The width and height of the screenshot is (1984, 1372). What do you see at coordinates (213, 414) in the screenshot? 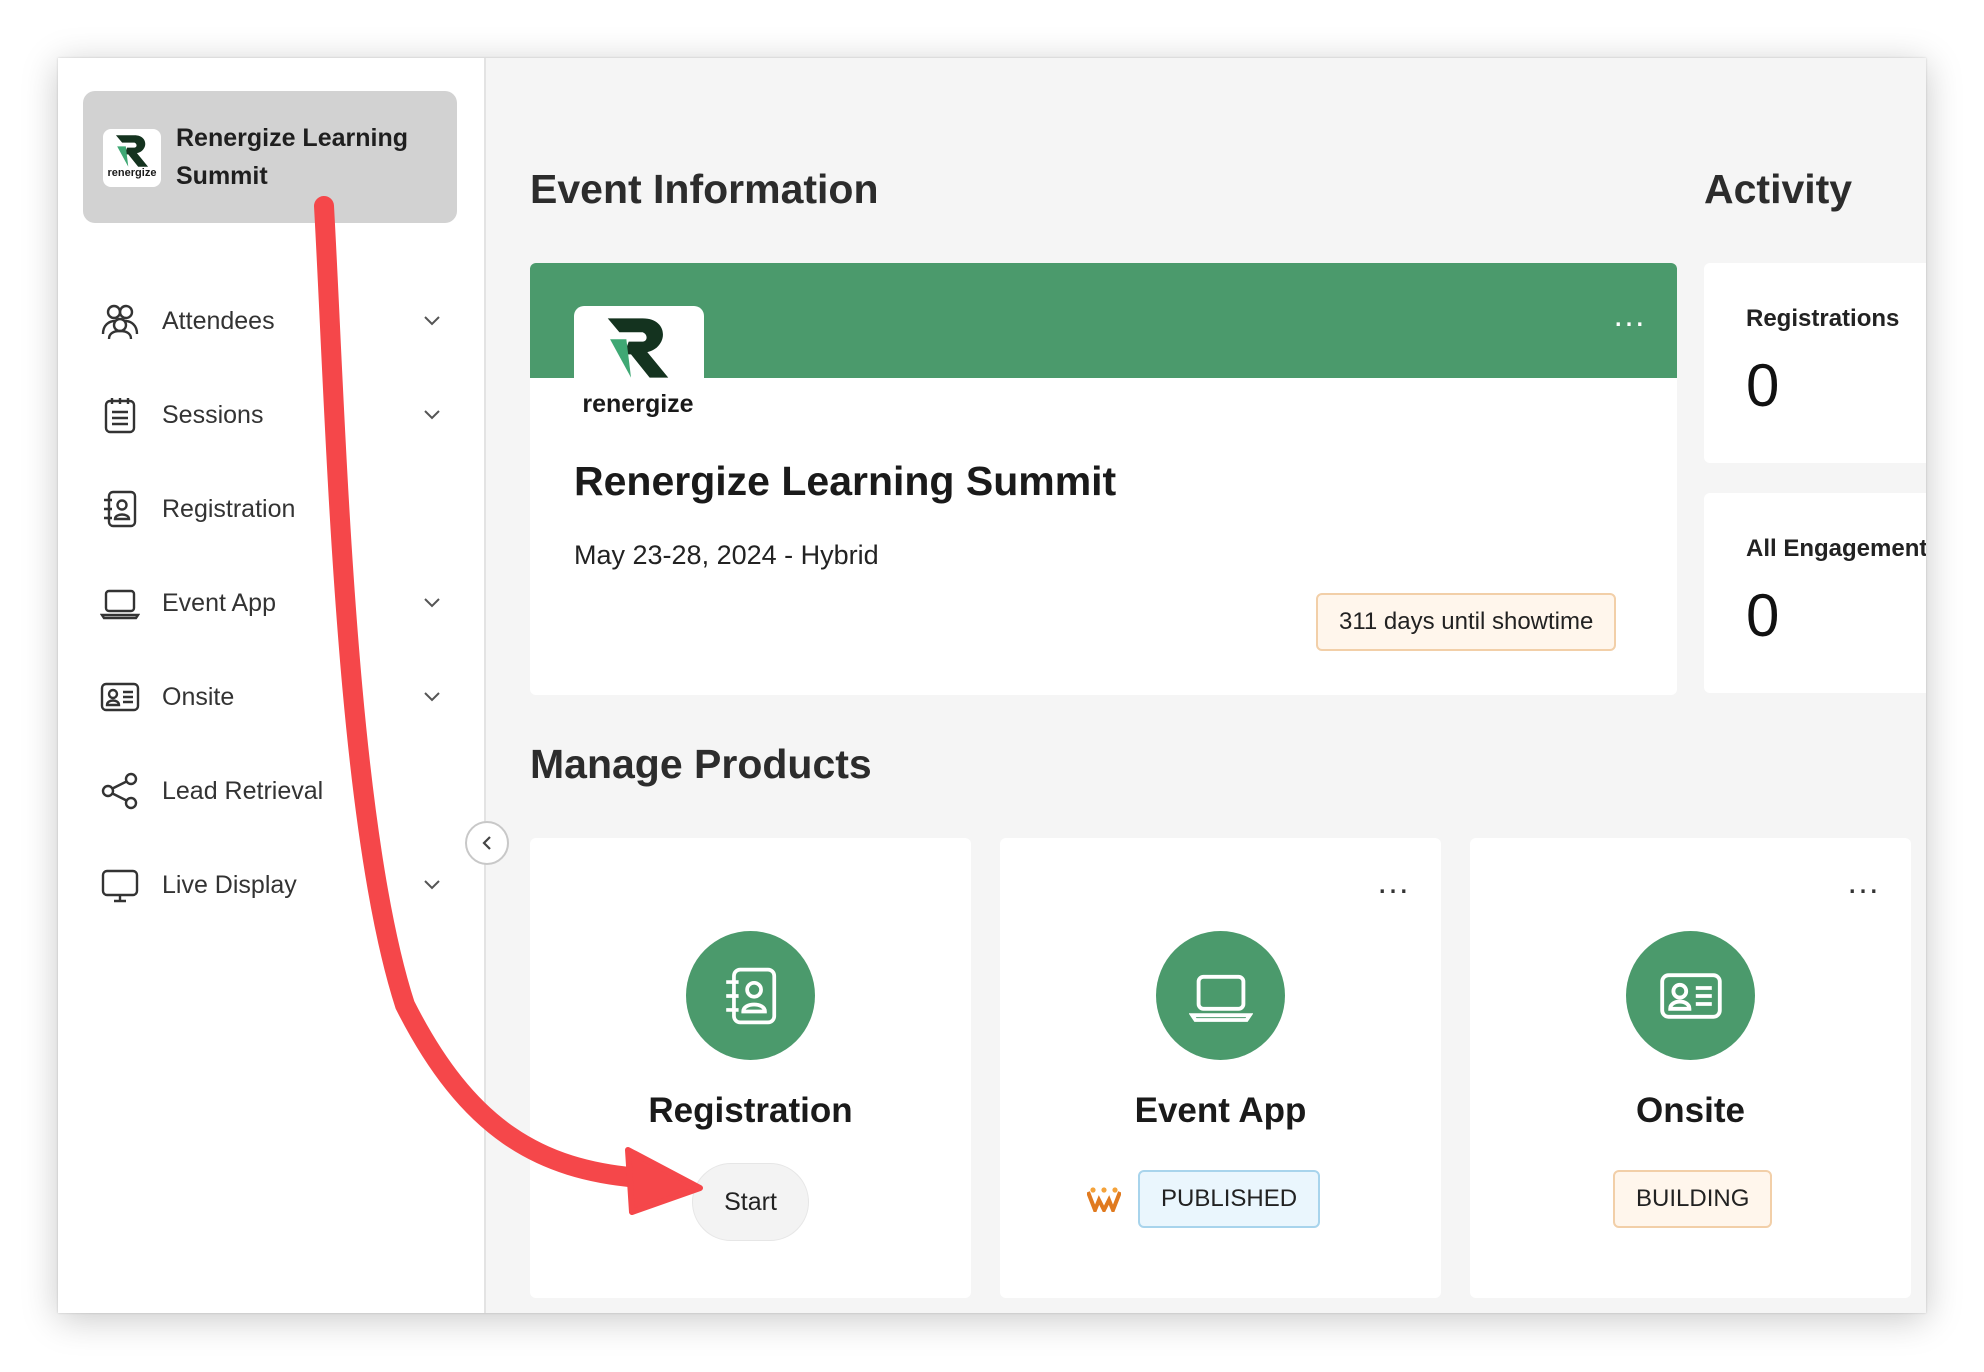
I see `sidebar-item-label: Sessions` at bounding box center [213, 414].